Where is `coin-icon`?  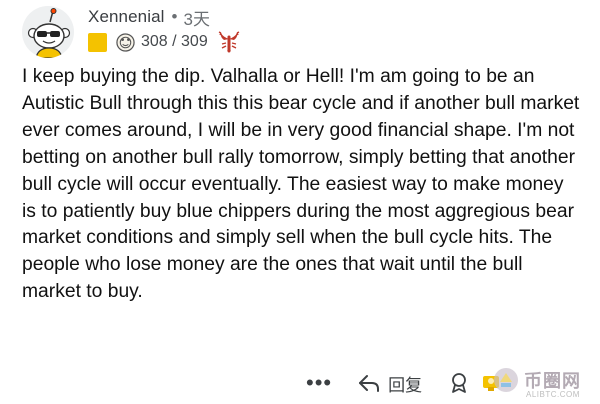 coin-icon is located at coordinates (125, 42).